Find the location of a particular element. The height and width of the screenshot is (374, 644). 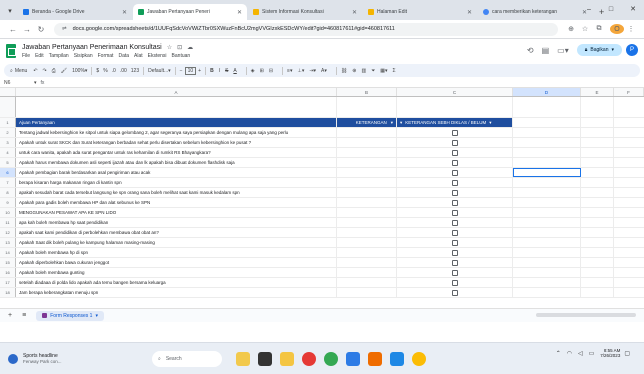

move-folder-icon: ⊡ is located at coordinates (179, 47).